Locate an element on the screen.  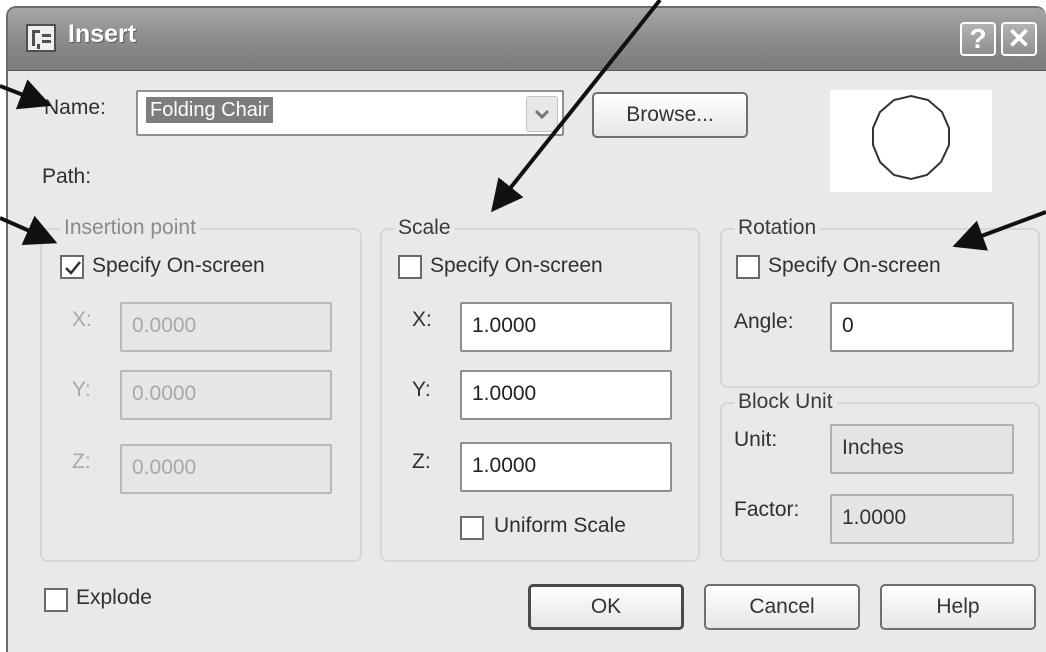
explode-label: Explode is located at coordinates (114, 597).